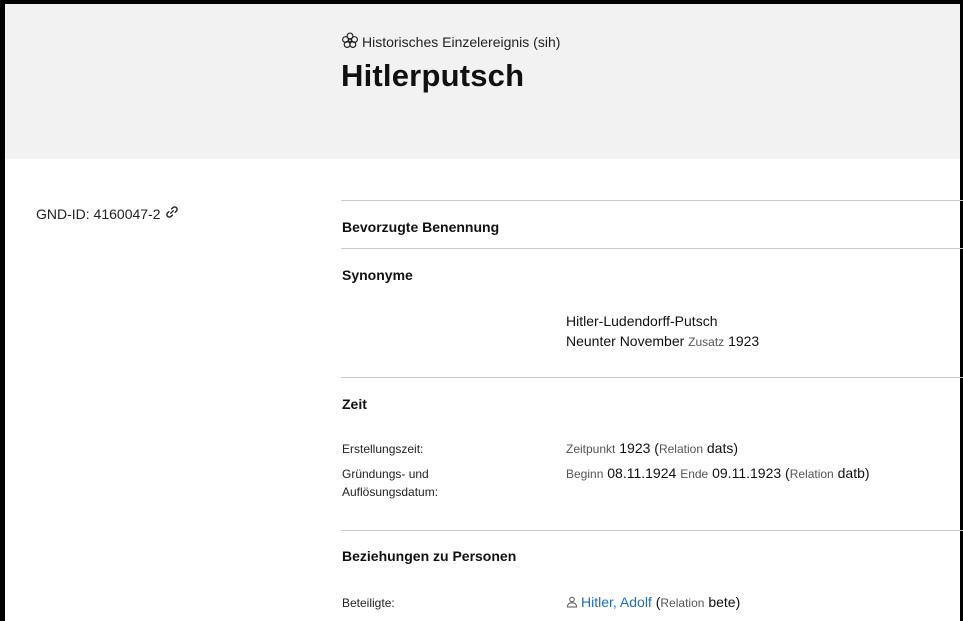 This screenshot has height=621, width=963. What do you see at coordinates (385, 474) in the screenshot?
I see `founding-date-label-line1: Gründungs- und` at bounding box center [385, 474].